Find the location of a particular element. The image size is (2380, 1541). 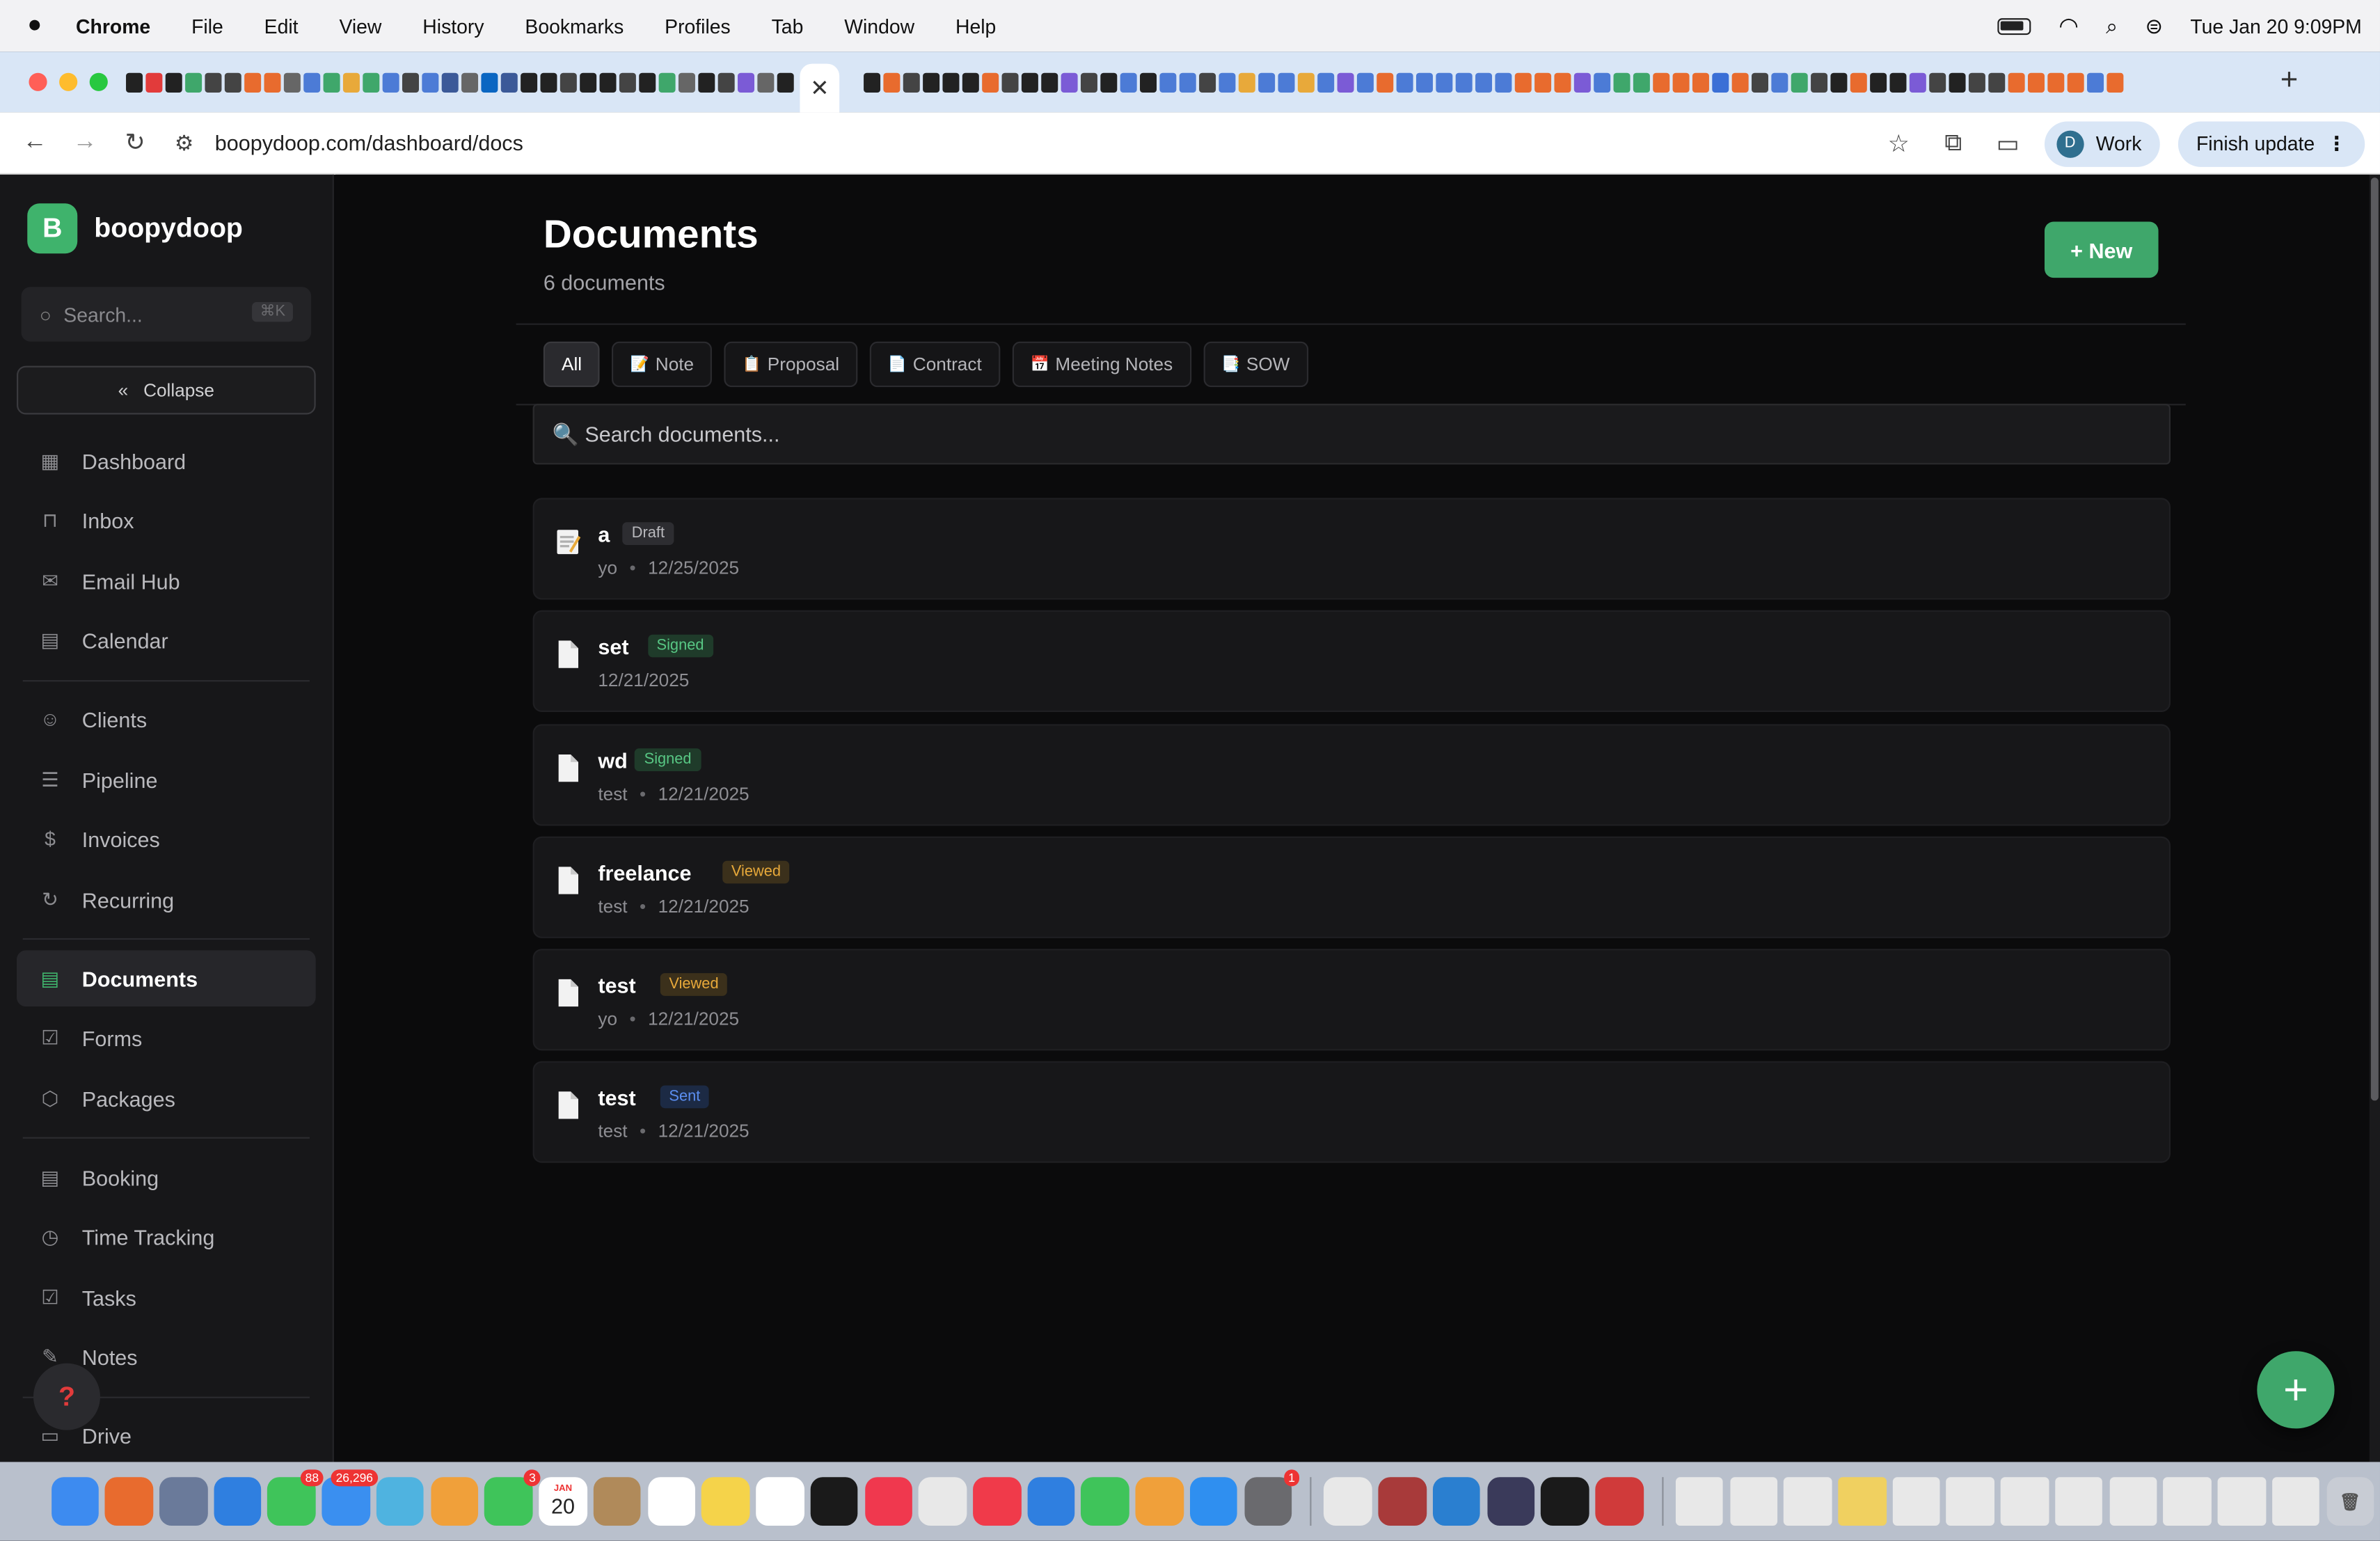

kebab-menu-icon: ⋮ is located at coordinates (2337, 144).